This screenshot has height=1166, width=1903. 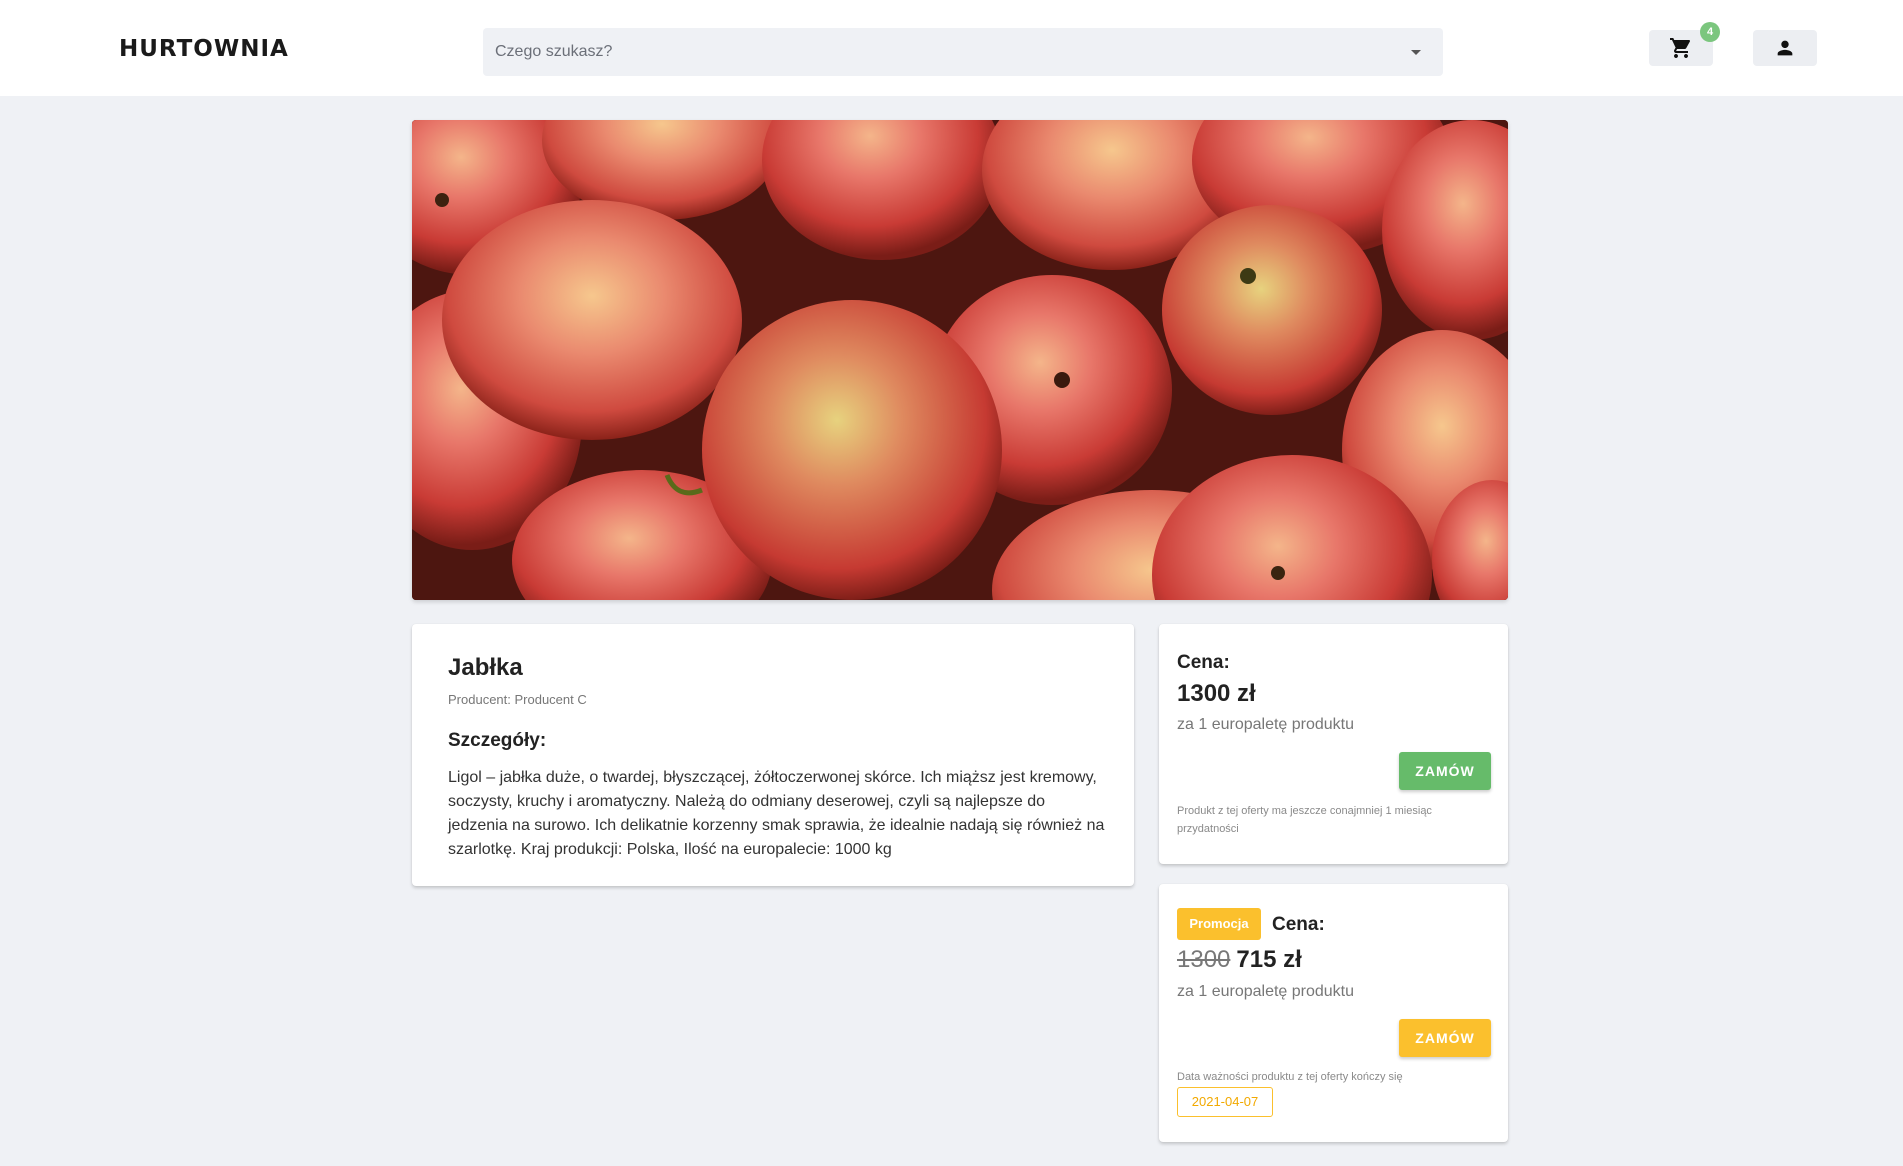 I want to click on expiry-date-chip: 2021-04-07, so click(x=1225, y=1102).